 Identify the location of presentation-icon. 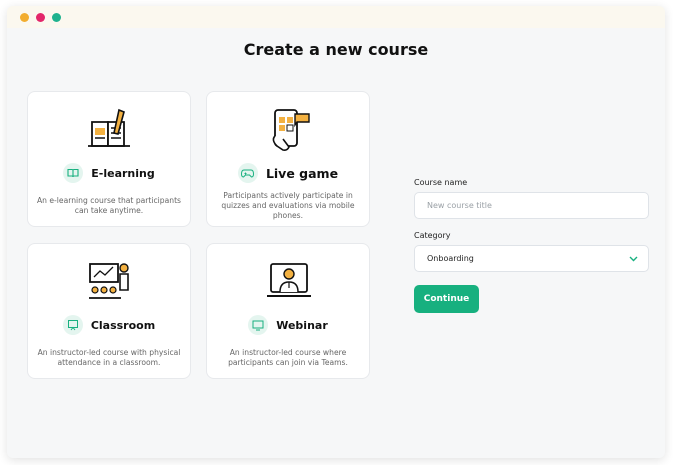
(72, 325).